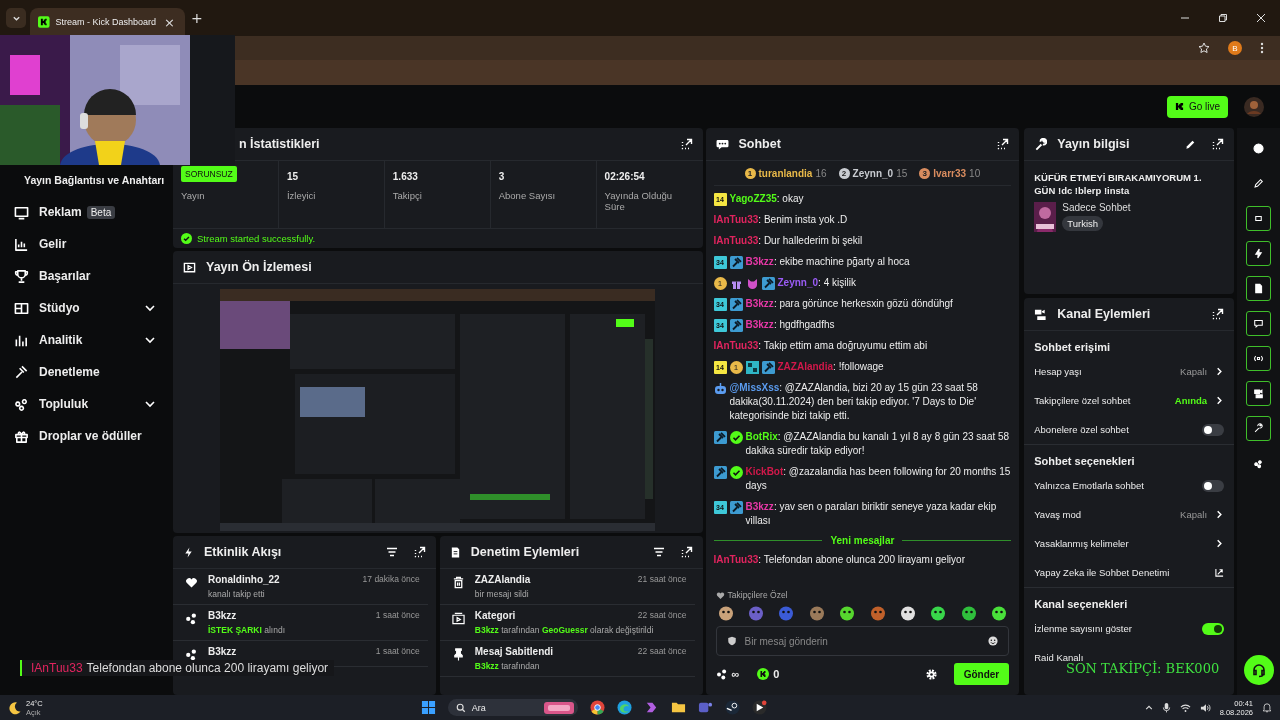 The width and height of the screenshot is (1280, 720). Describe the element at coordinates (502, 579) in the screenshot. I see `event-user: ZAZAlandia` at that location.